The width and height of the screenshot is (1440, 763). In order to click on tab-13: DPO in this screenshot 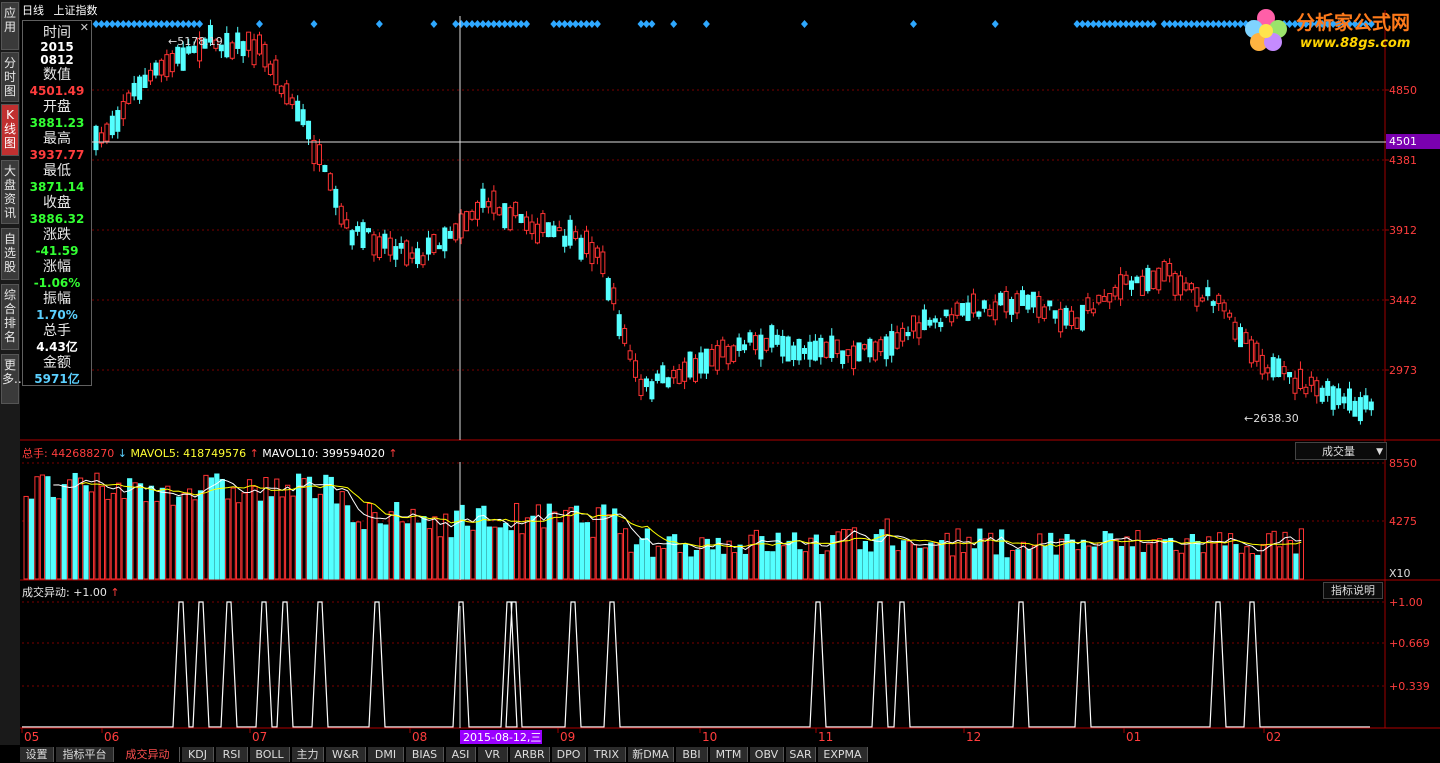, I will do `click(569, 754)`.